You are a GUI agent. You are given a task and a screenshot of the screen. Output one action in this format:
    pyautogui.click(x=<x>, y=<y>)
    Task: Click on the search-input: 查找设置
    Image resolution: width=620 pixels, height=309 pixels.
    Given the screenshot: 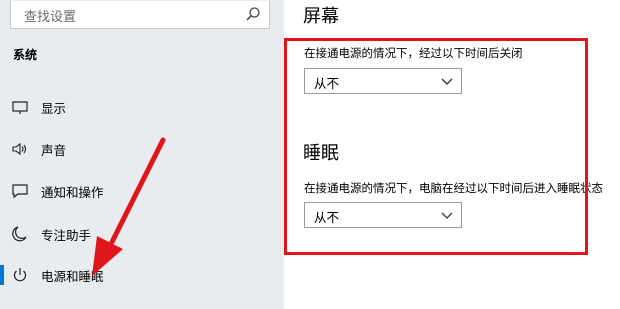 What is the action you would take?
    pyautogui.click(x=50, y=15)
    